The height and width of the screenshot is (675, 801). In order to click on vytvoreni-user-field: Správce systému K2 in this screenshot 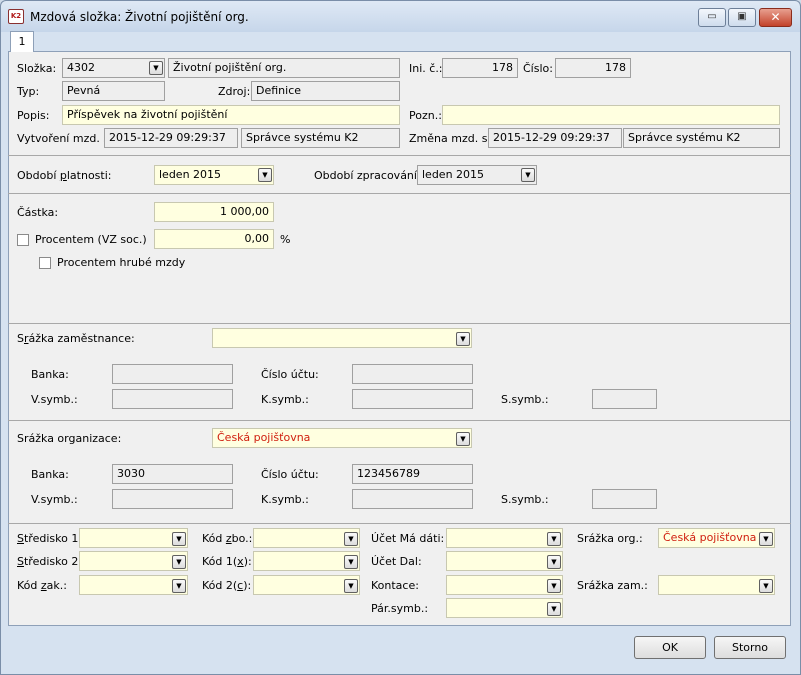, I will do `click(320, 138)`.